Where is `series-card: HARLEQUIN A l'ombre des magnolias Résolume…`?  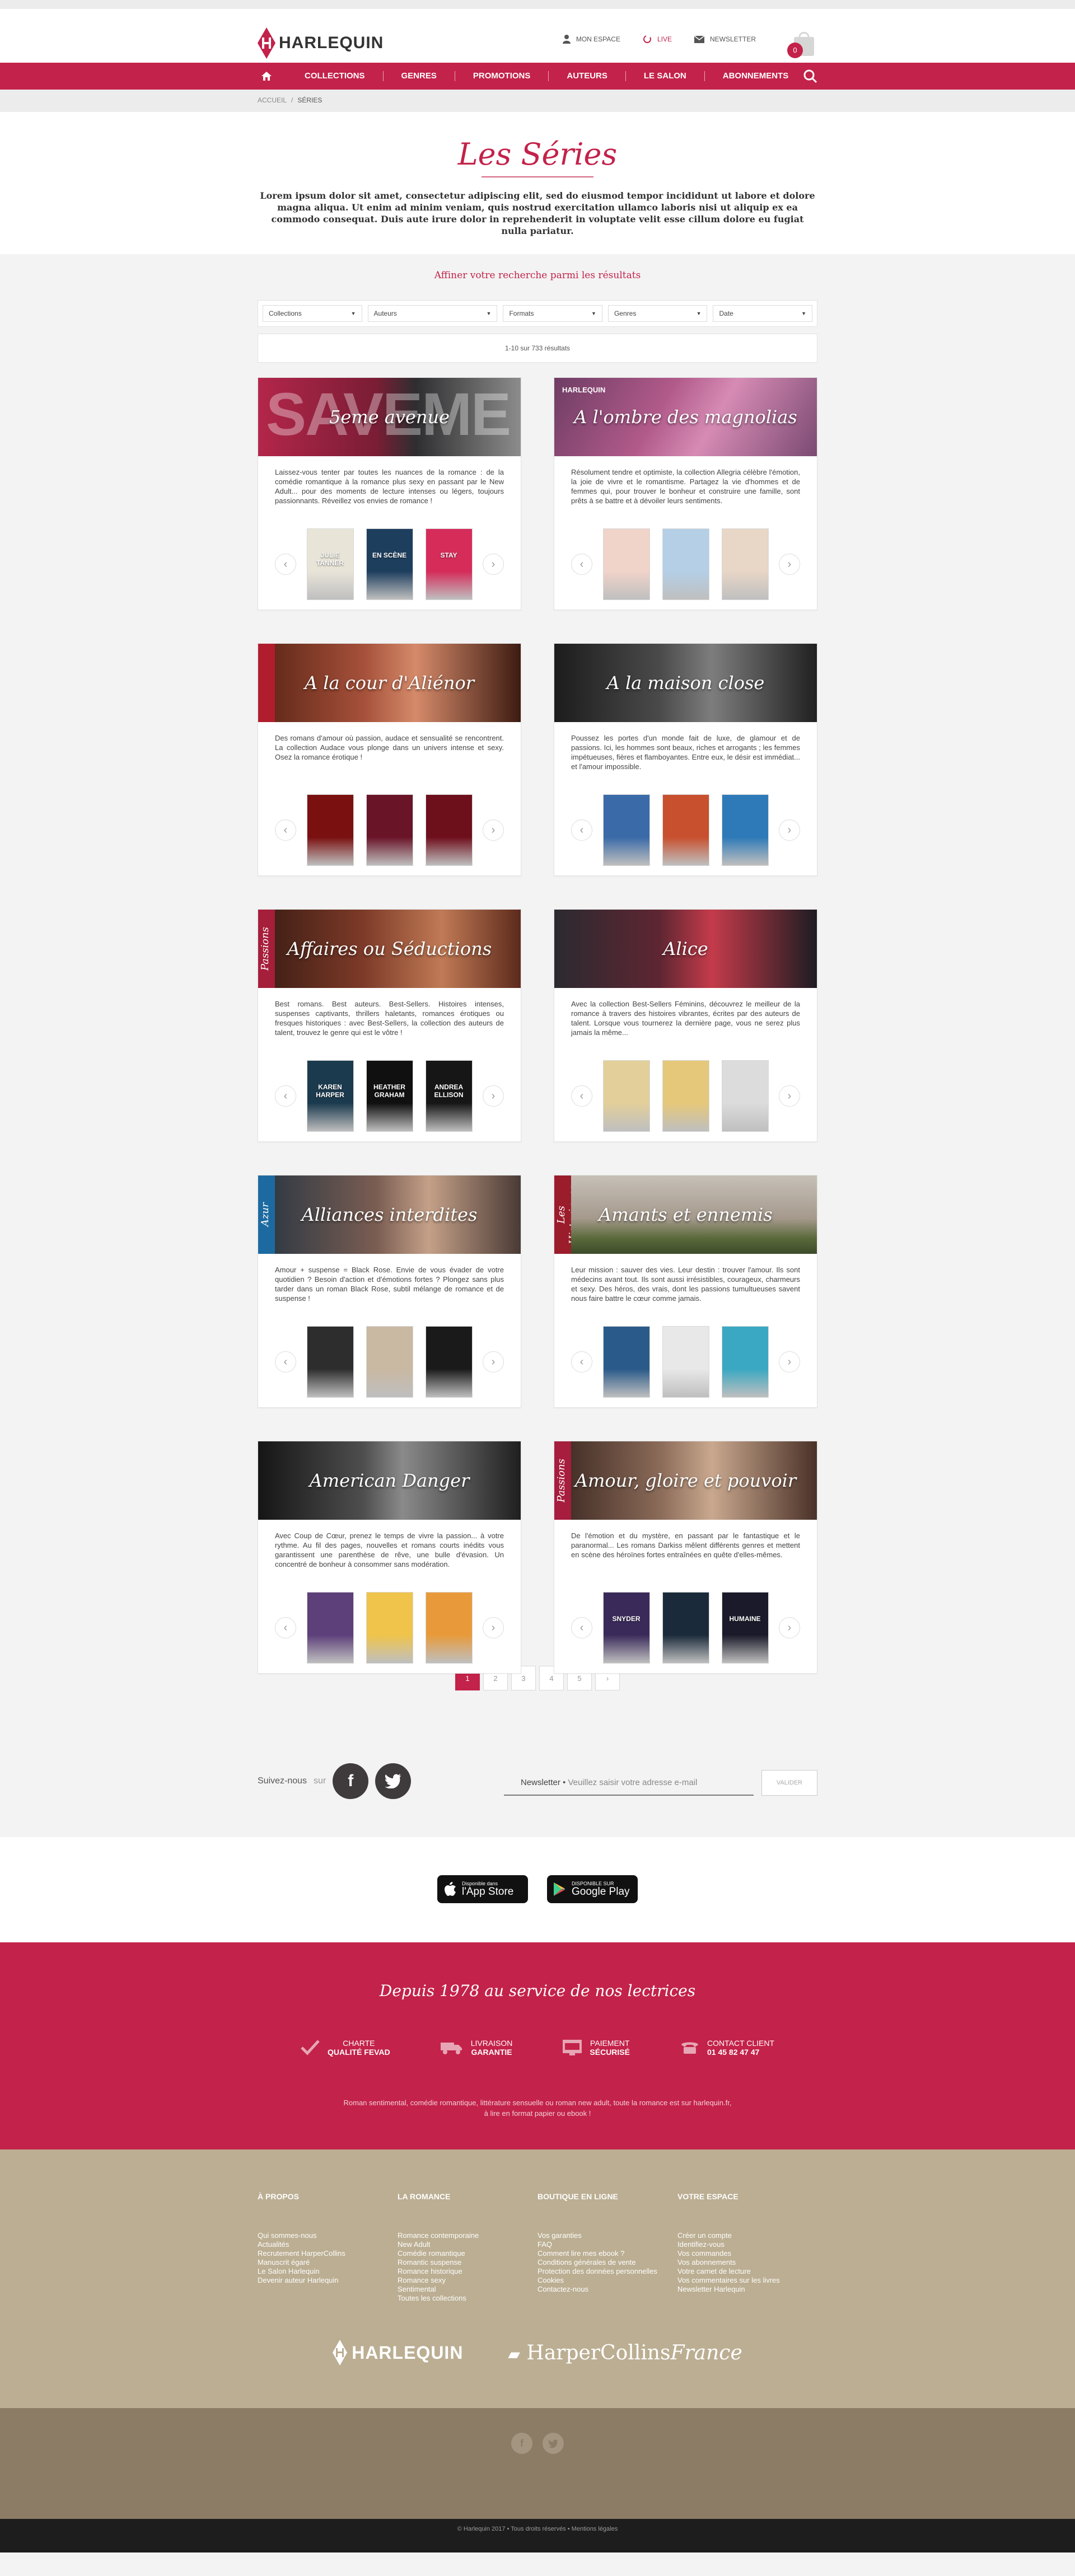 series-card: HARLEQUIN A l'ombre des magnolias Résolume… is located at coordinates (686, 494).